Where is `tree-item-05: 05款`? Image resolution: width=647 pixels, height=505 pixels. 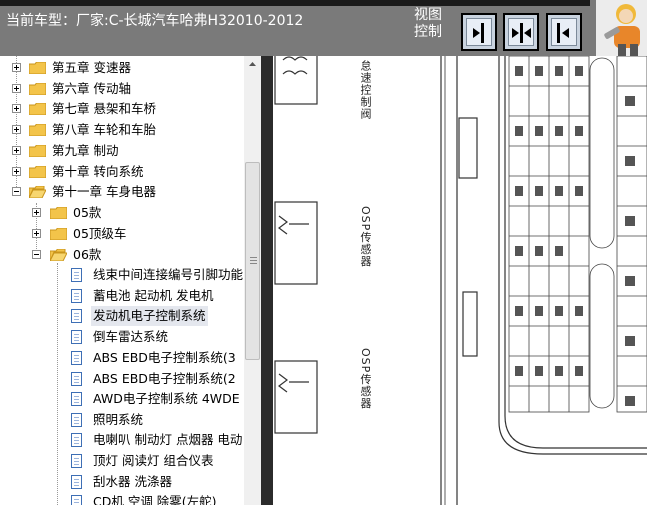 tree-item-05: 05款 is located at coordinates (122, 213).